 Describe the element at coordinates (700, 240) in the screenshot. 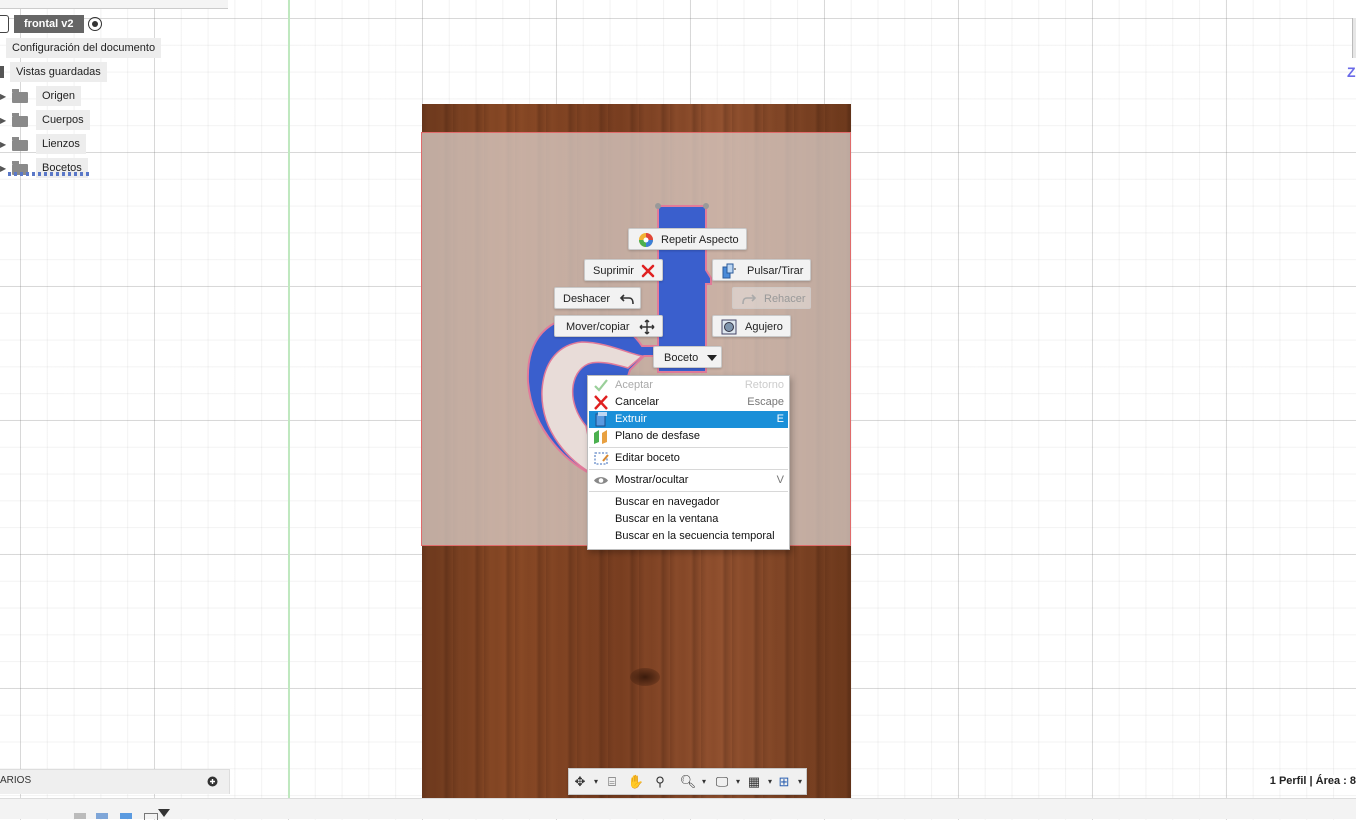

I see `button-label: Repetir Aspecto` at that location.